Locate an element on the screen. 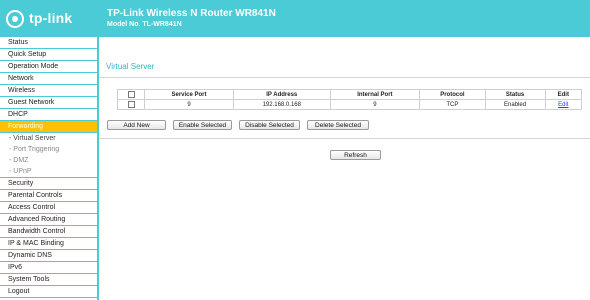 This screenshot has width=590, height=300. sidebar-item-ip-mac-binding: IP & MAC Binding is located at coordinates (48, 244).